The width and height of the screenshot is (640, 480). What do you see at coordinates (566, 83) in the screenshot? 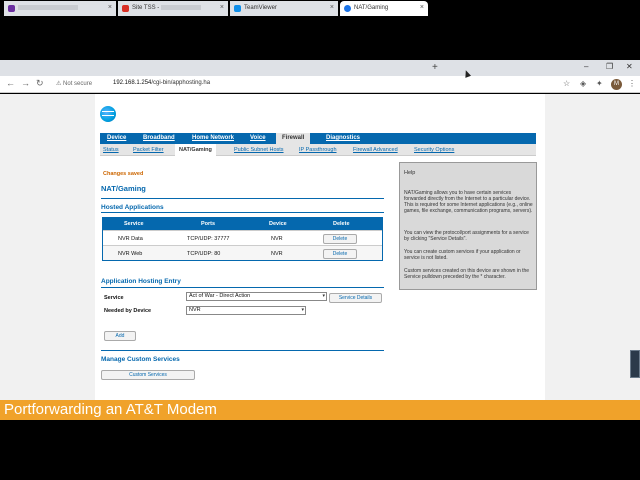
I see `star-icon: ☆` at bounding box center [566, 83].